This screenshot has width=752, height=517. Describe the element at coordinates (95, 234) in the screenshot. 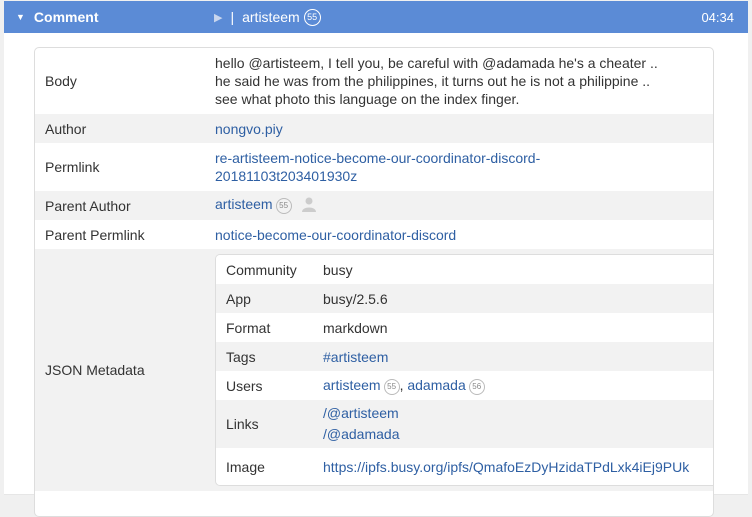

I see `parent-permlink-label: Parent Permlink` at that location.